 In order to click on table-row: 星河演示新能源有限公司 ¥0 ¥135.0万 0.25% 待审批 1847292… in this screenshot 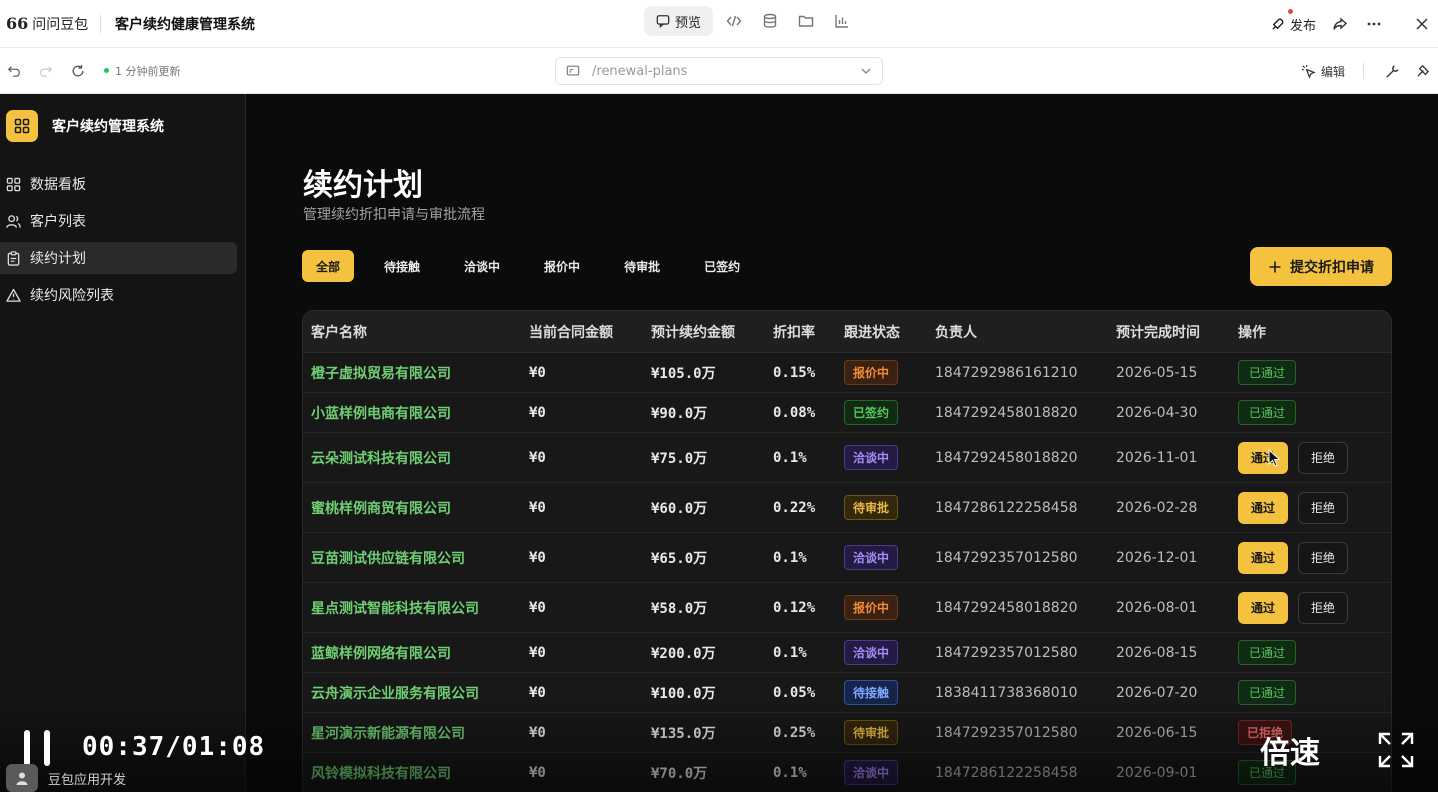, I will do `click(847, 733)`.